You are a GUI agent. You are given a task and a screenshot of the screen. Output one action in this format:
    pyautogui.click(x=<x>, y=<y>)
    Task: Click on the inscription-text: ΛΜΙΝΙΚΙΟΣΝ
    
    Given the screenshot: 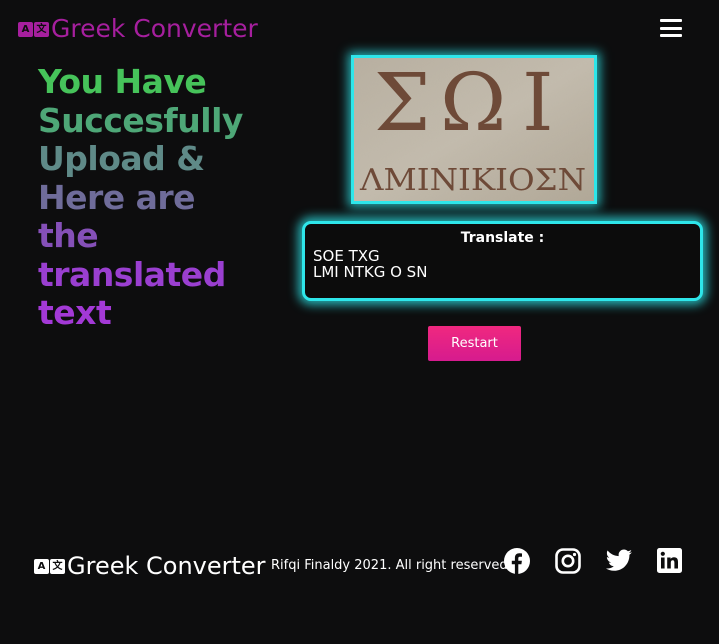 What is the action you would take?
    pyautogui.click(x=472, y=180)
    